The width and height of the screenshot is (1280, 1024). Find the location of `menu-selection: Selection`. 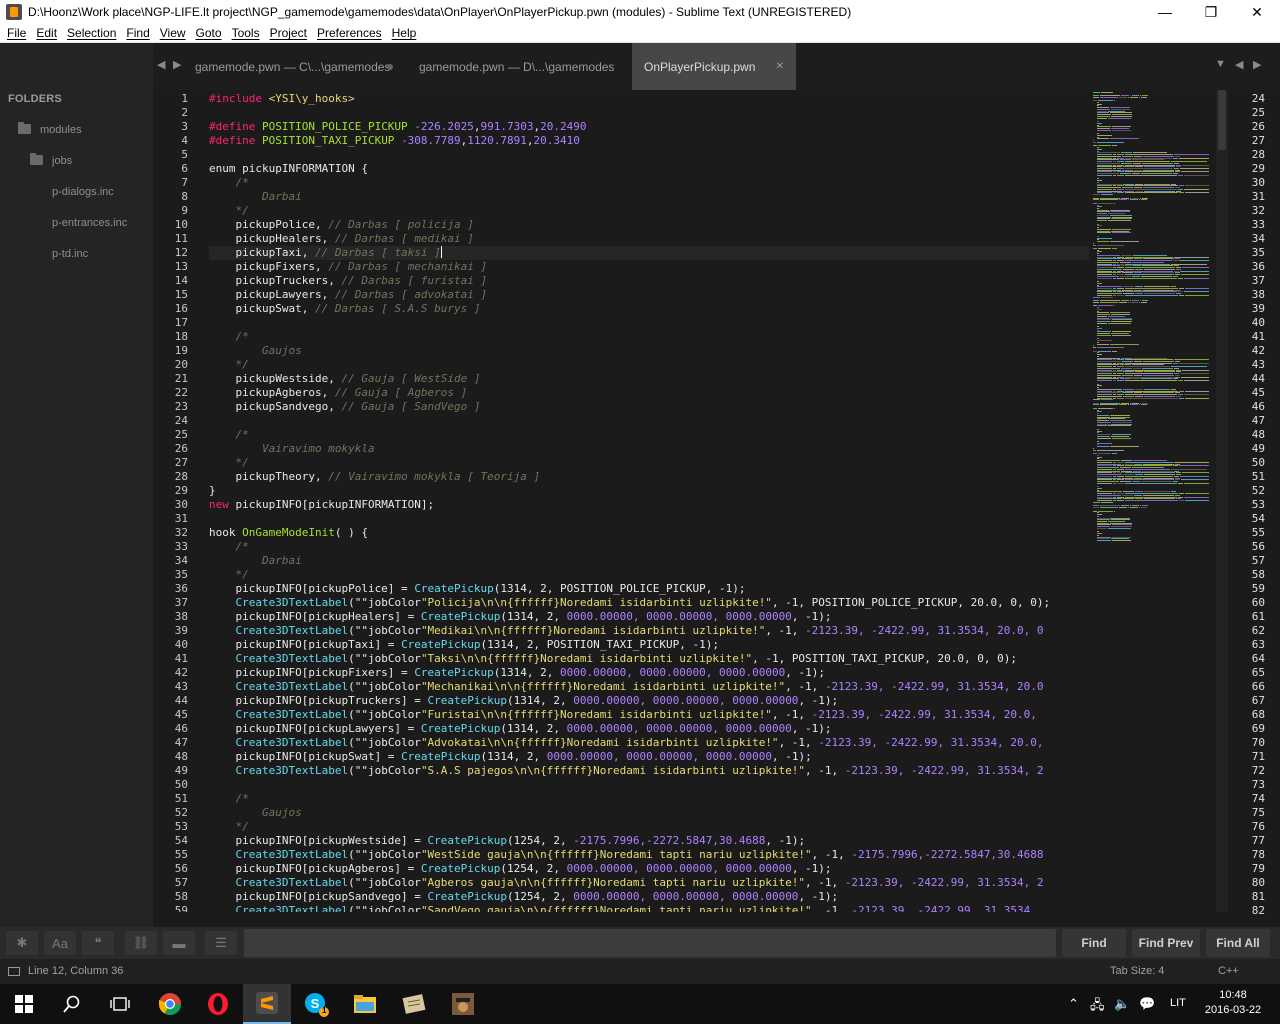

menu-selection: Selection is located at coordinates (91, 33).